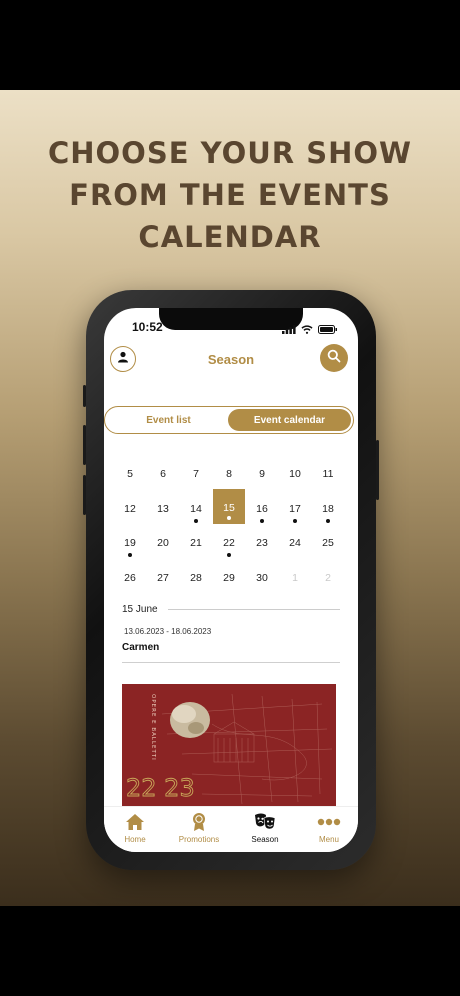 This screenshot has width=460, height=996. I want to click on calendar-day-number: 26, so click(130, 577).